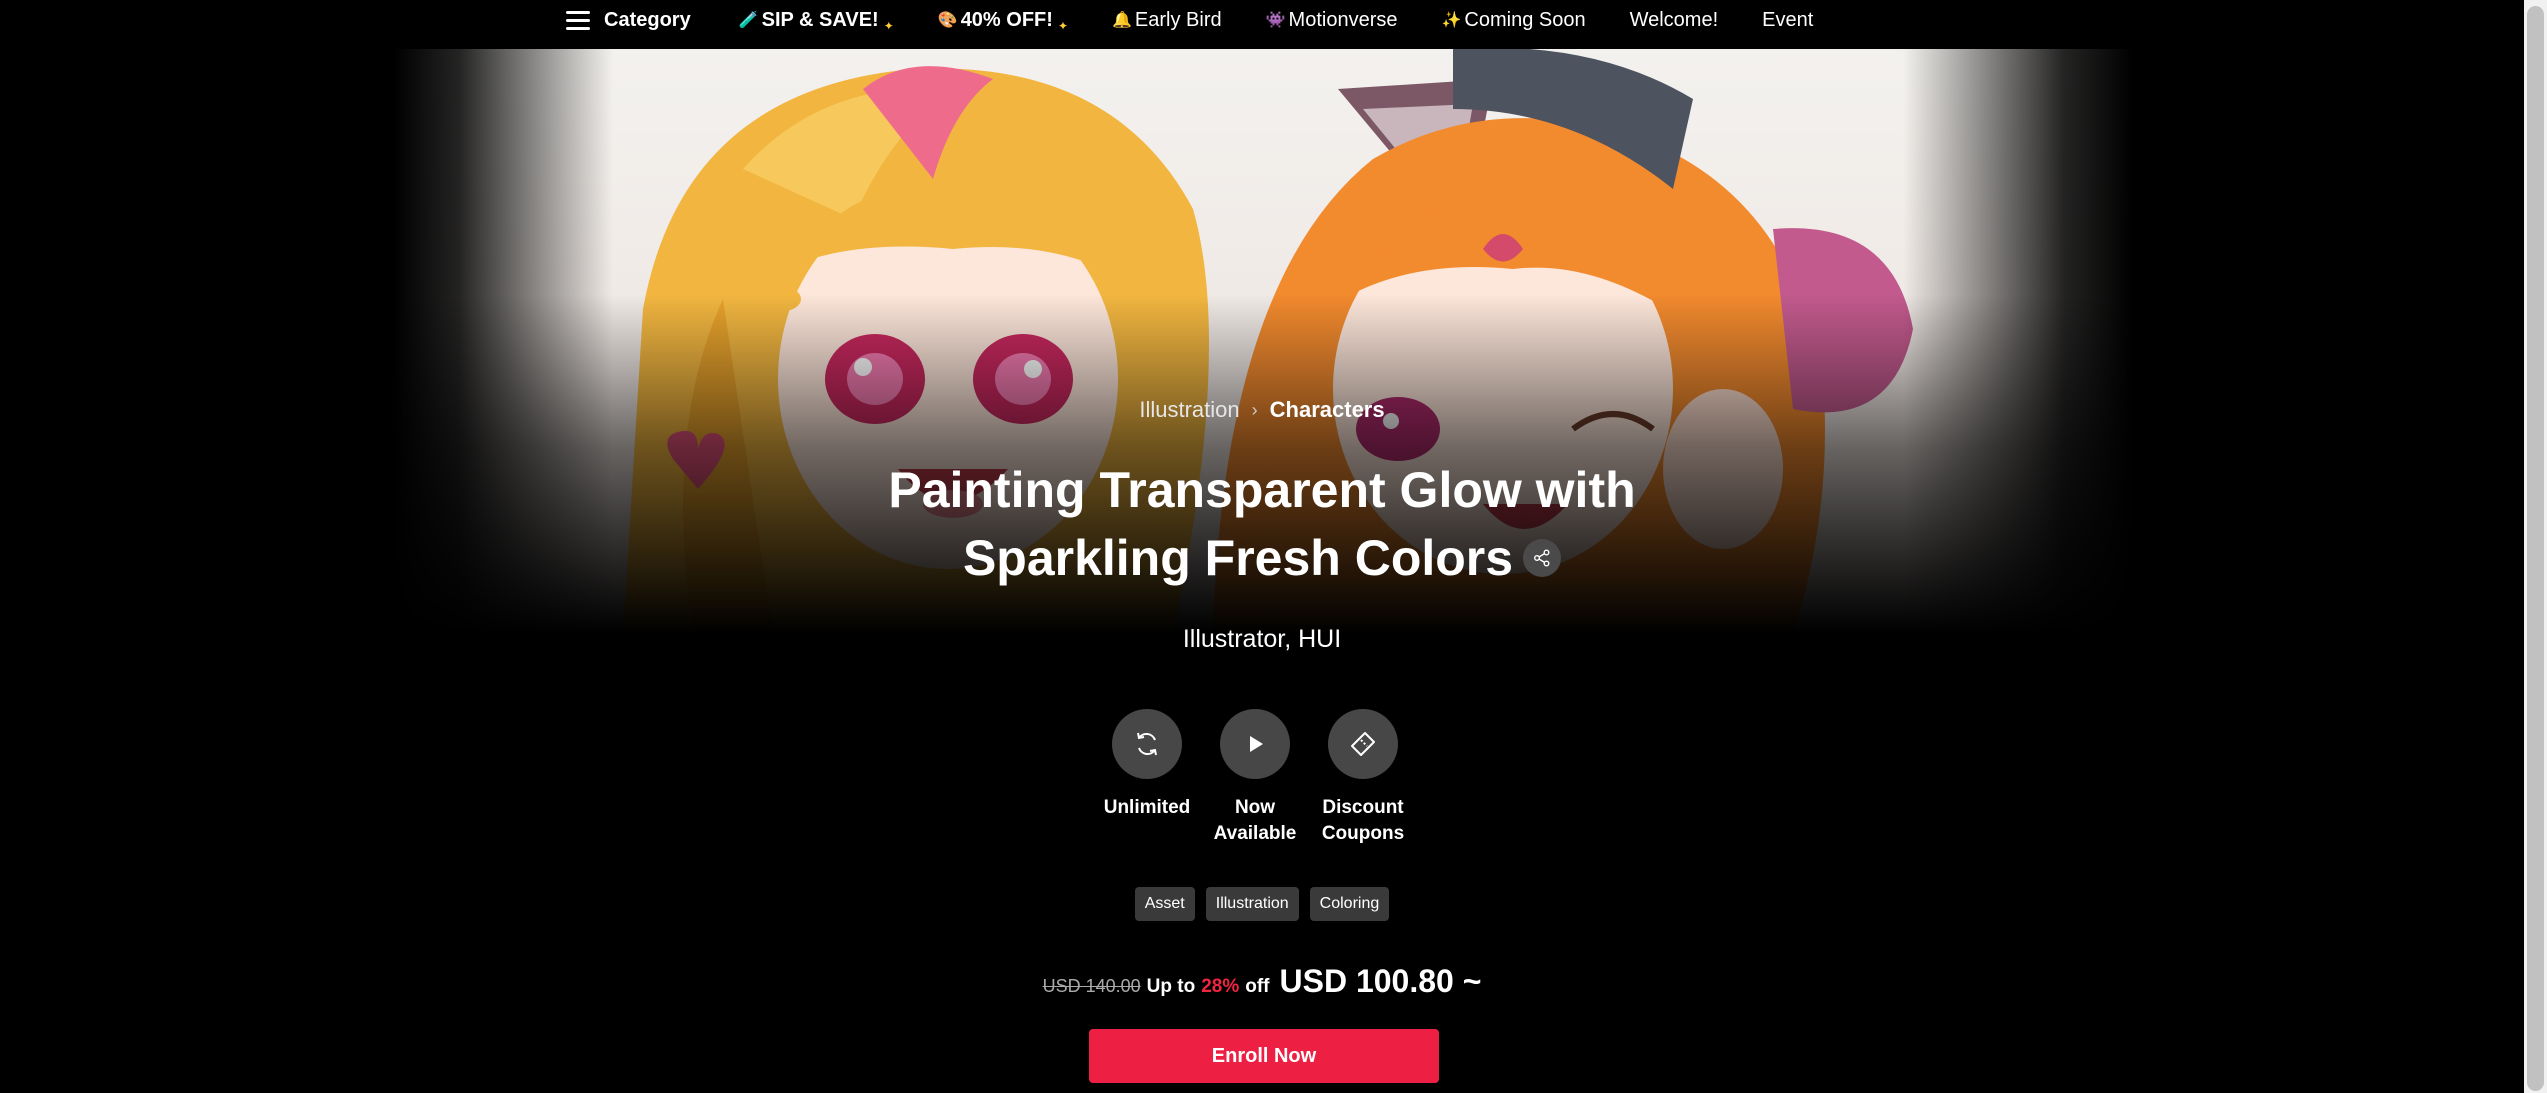  Describe the element at coordinates (1451, 20) in the screenshot. I see `sparkles-icon: ✨` at that location.